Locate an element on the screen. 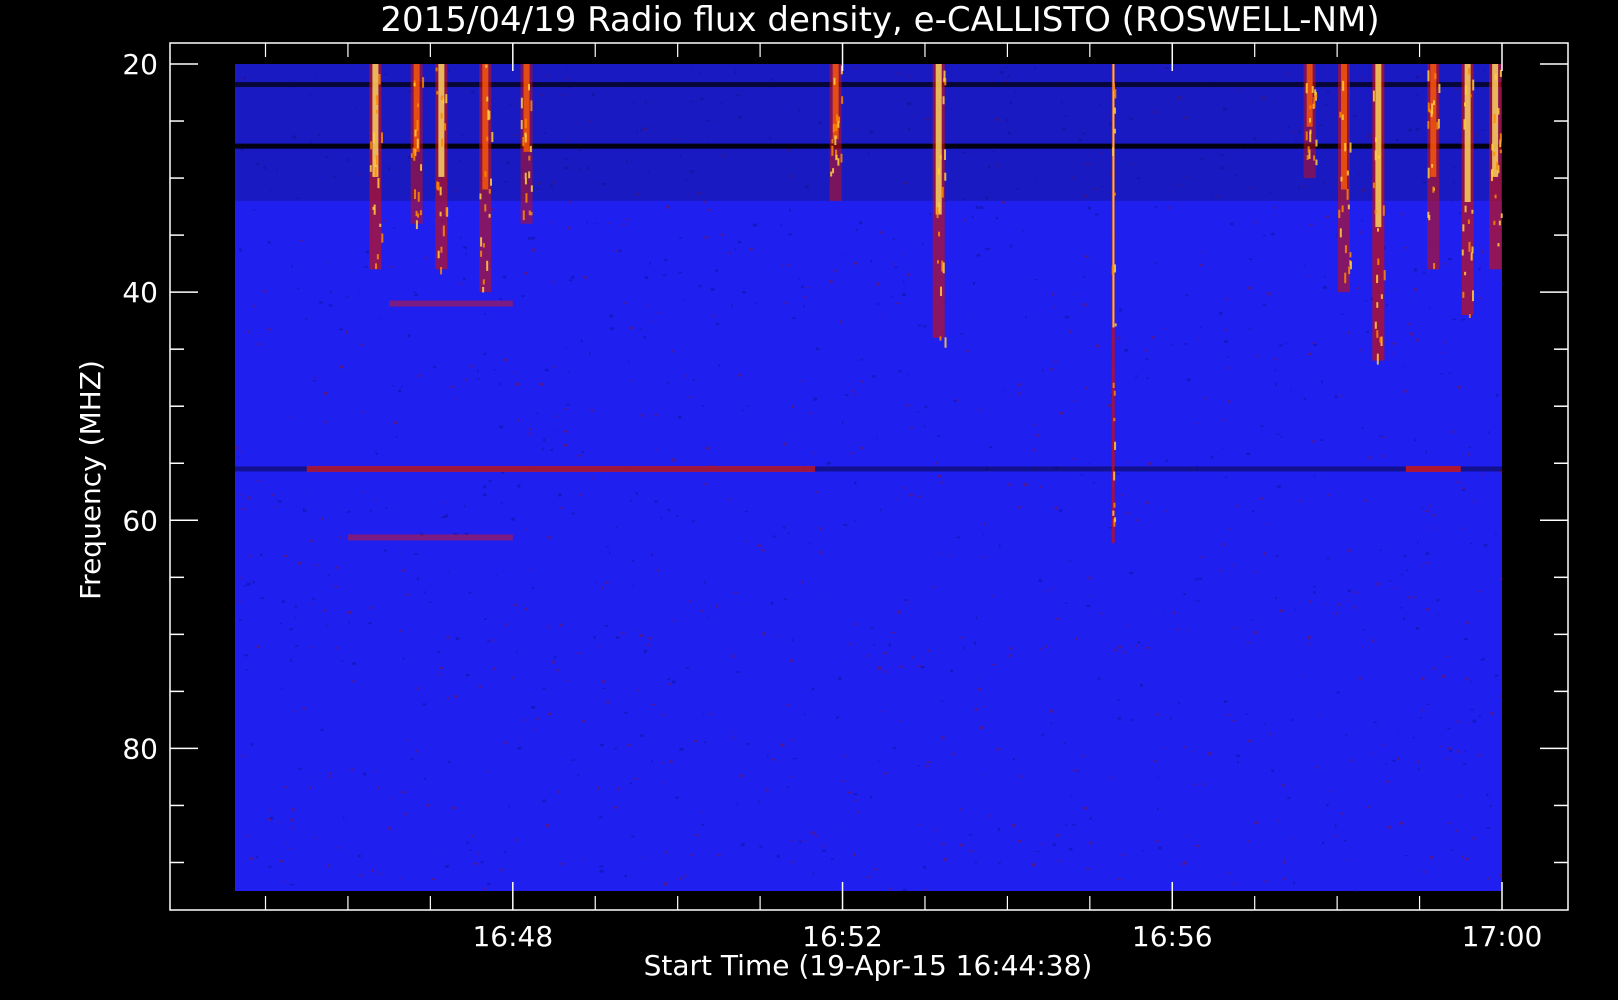  emission-line is located at coordinates (430, 537).